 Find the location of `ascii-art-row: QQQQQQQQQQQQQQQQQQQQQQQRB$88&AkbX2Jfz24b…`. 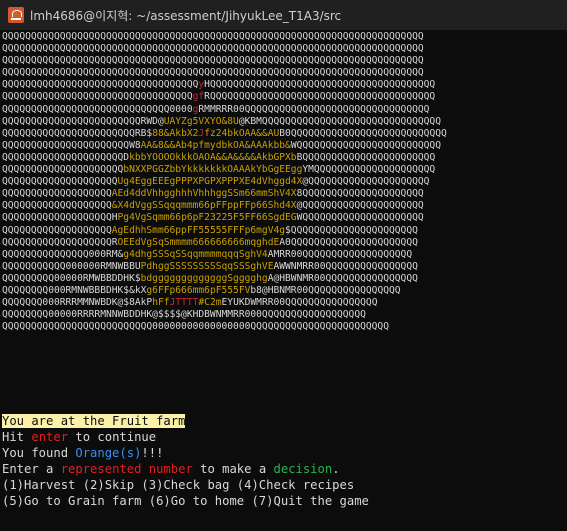

ascii-art-row: QQQQQQQQQQQQQQQQQQQQQQQRB$88&AkbX2Jfz24b… is located at coordinates (224, 133).